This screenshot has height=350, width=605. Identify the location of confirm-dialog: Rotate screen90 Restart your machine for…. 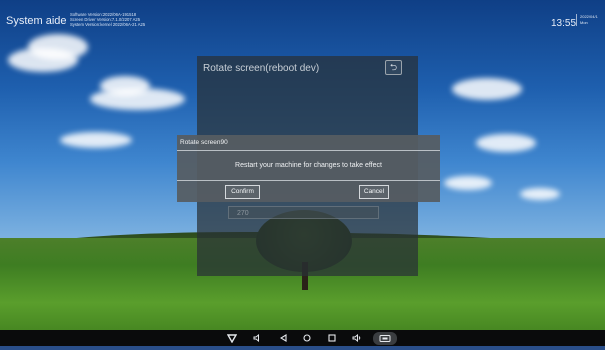
(308, 168).